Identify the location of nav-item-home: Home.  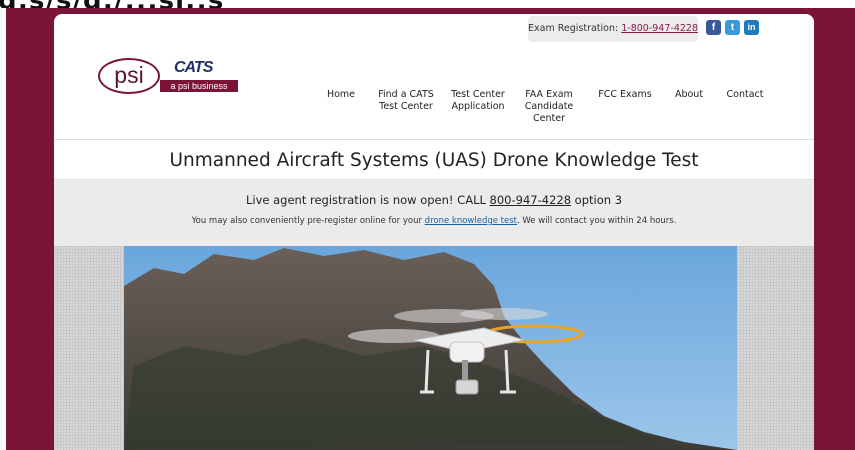
(341, 95).